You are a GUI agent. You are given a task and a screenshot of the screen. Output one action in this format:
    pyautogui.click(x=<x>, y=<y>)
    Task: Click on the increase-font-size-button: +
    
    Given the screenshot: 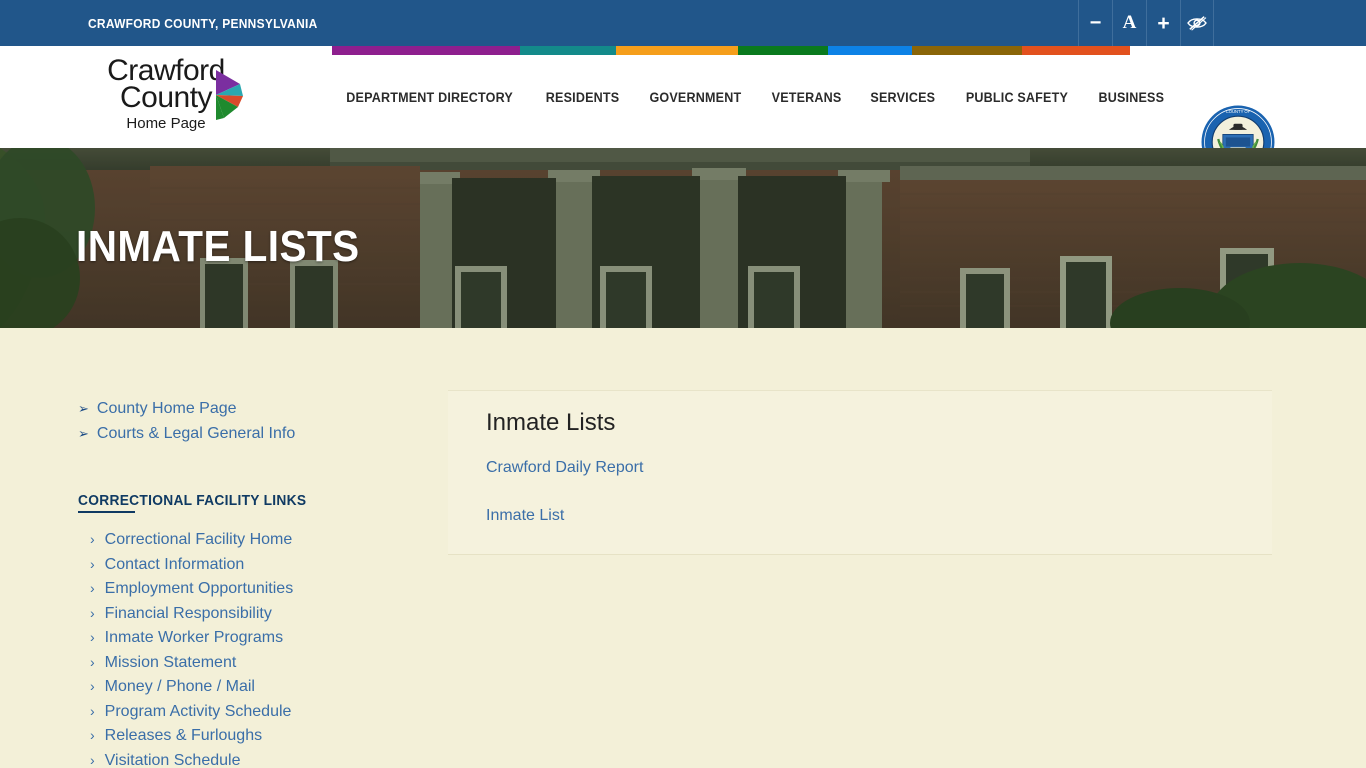 What is the action you would take?
    pyautogui.click(x=1163, y=23)
    